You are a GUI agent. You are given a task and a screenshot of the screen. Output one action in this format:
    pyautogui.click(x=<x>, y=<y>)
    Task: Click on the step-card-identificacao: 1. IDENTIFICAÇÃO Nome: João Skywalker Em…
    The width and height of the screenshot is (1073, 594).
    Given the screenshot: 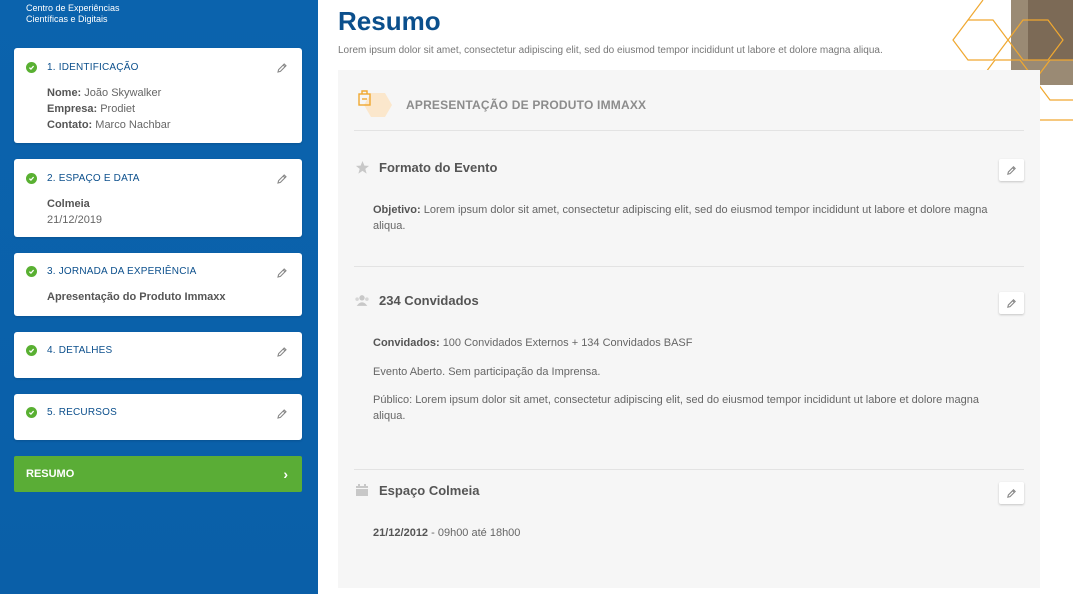 What is the action you would take?
    pyautogui.click(x=158, y=95)
    